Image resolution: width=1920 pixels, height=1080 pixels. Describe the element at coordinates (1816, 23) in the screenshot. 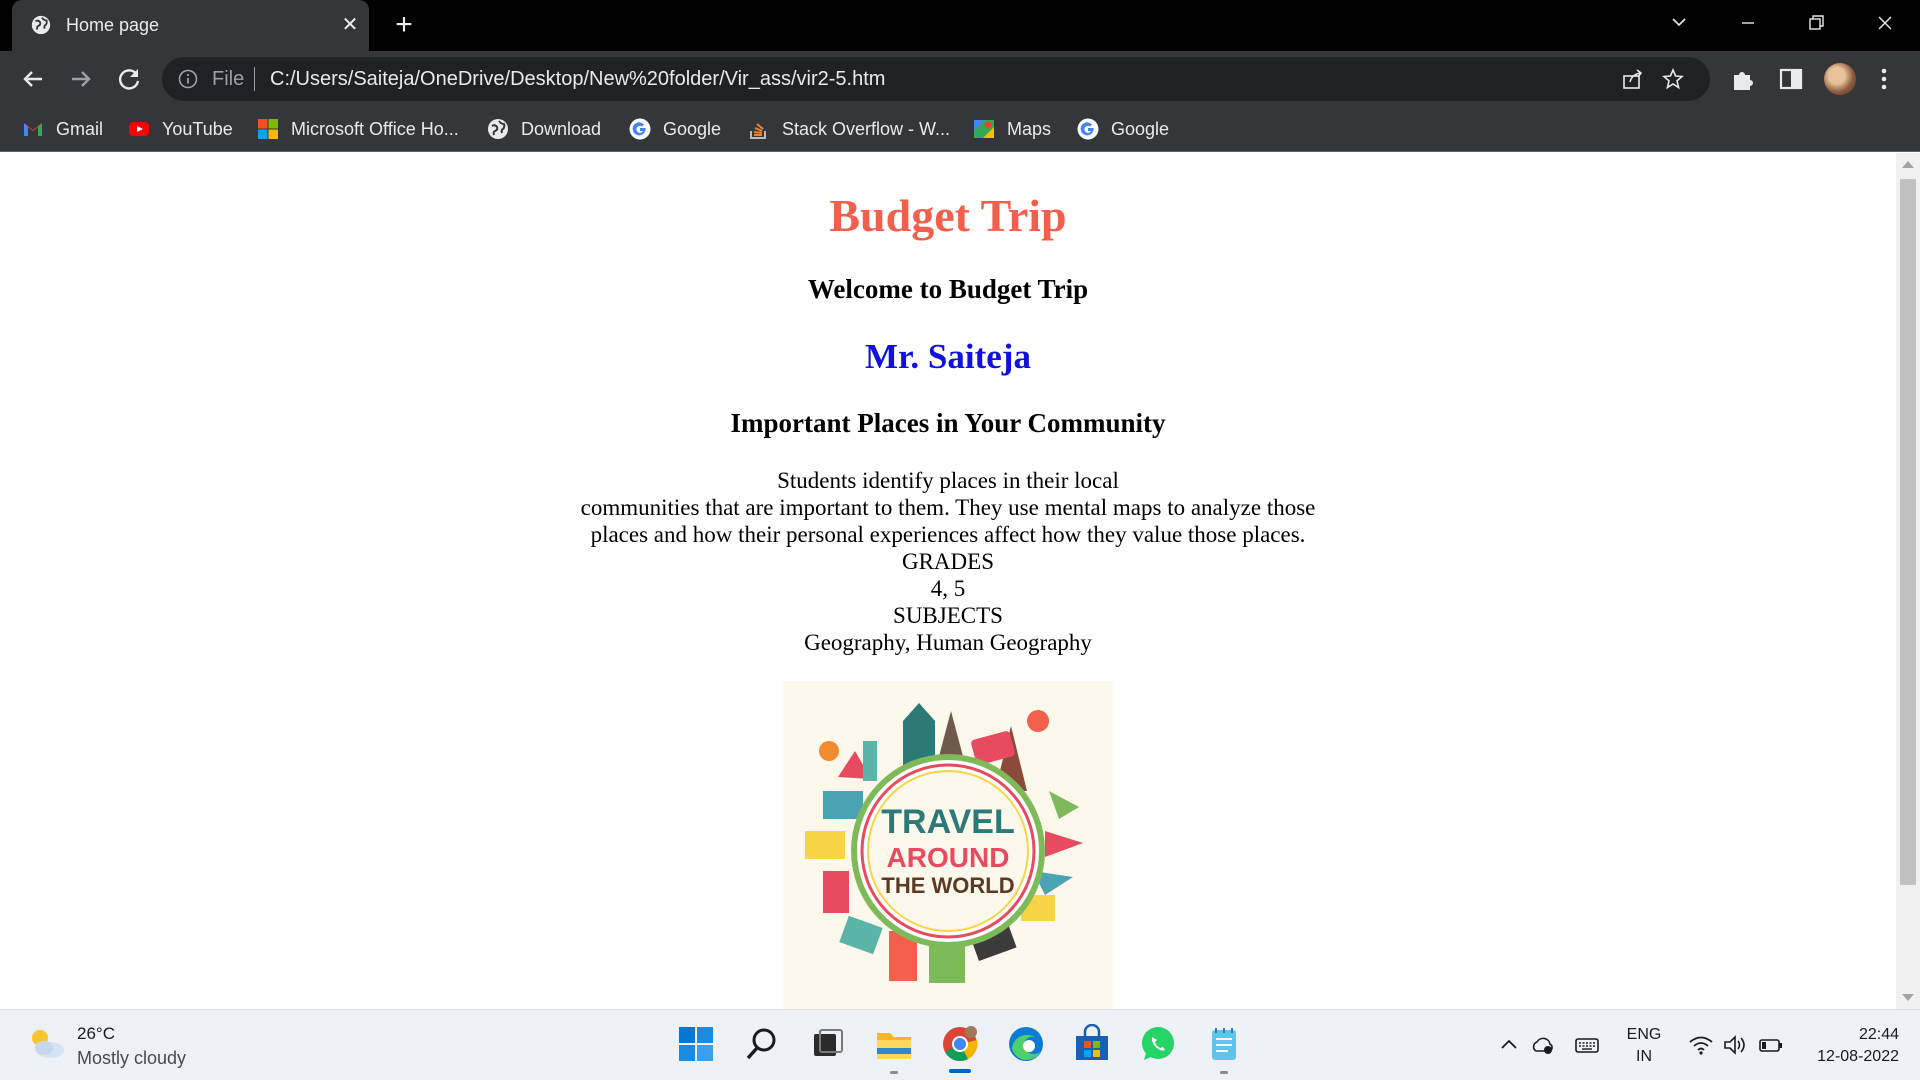

I see `restore-icon` at that location.